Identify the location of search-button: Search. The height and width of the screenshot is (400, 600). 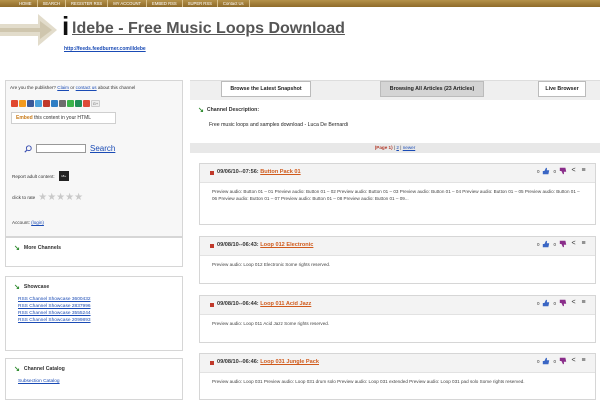
(102, 148).